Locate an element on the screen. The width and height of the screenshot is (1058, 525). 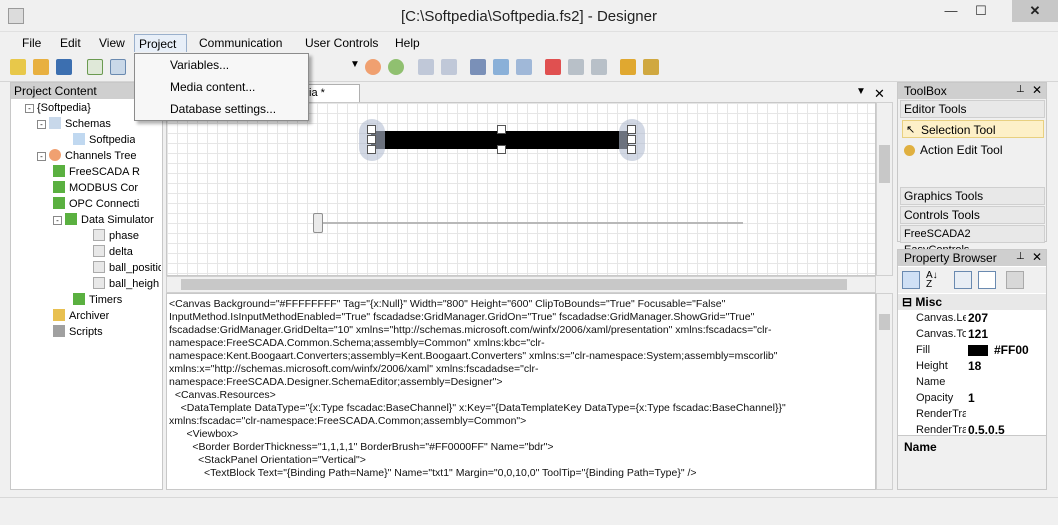
menu-help: Help is located at coordinates (407, 43).